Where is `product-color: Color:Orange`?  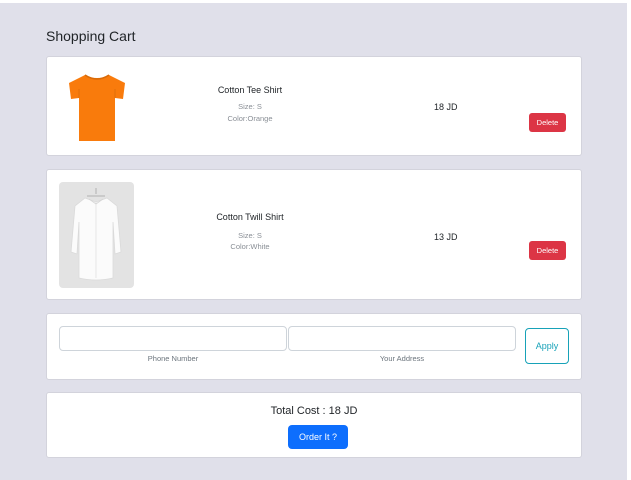 product-color: Color:Orange is located at coordinates (250, 118).